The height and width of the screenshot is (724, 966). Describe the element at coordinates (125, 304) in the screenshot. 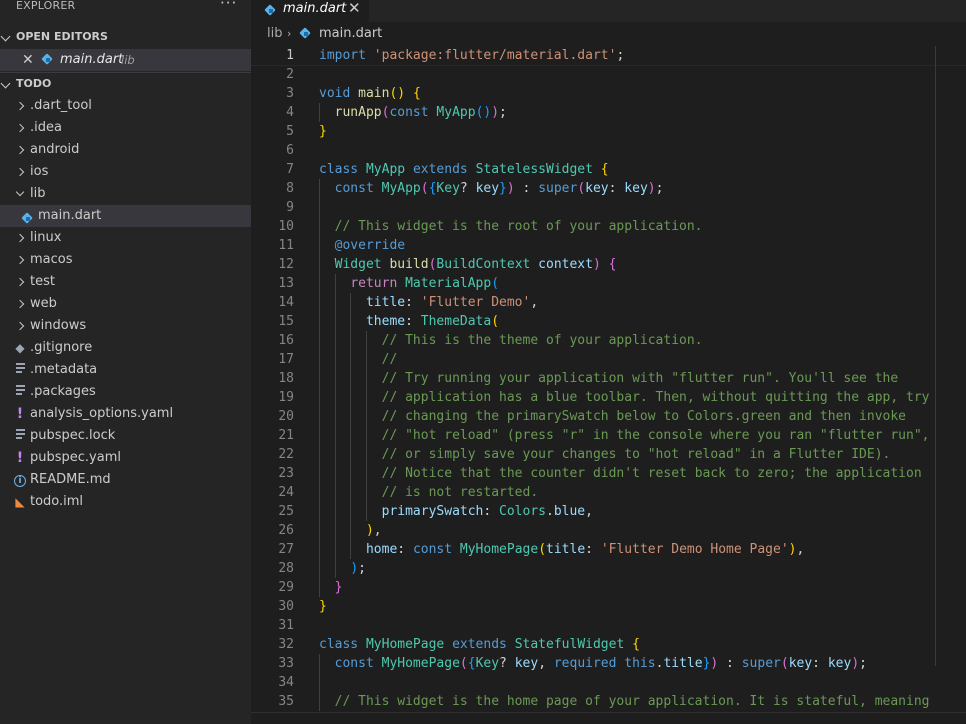

I see `tree-item-web: web` at that location.